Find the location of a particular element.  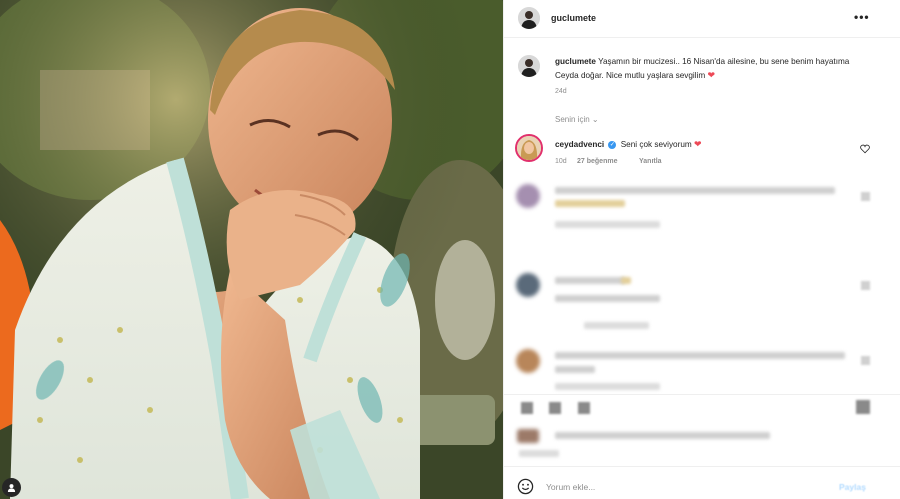

chevron-down-icon: ⌄ is located at coordinates (595, 119).